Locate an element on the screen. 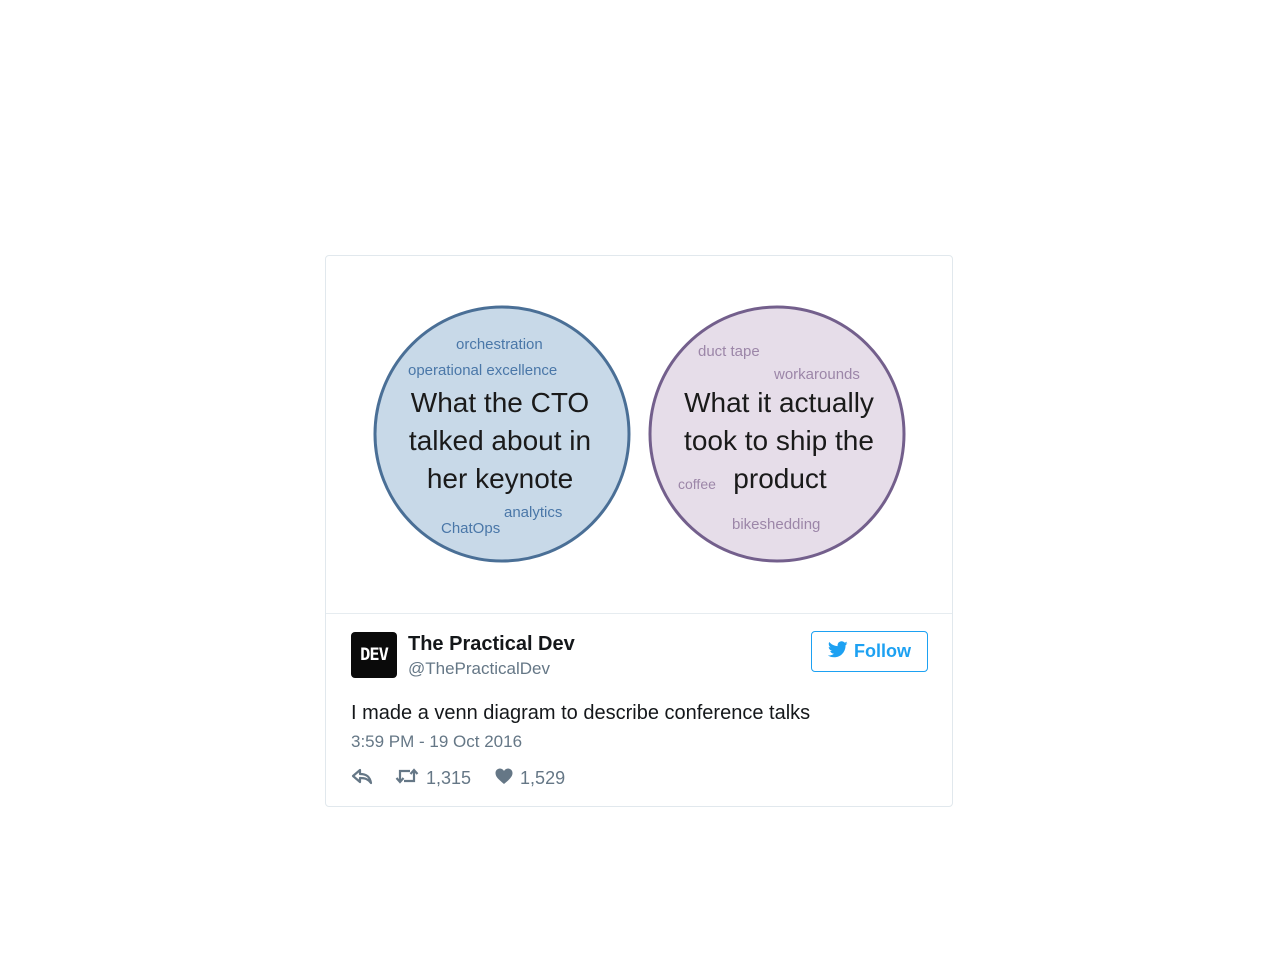 This screenshot has width=1280, height=960. right-word-duct-tape: duct tape is located at coordinates (729, 351).